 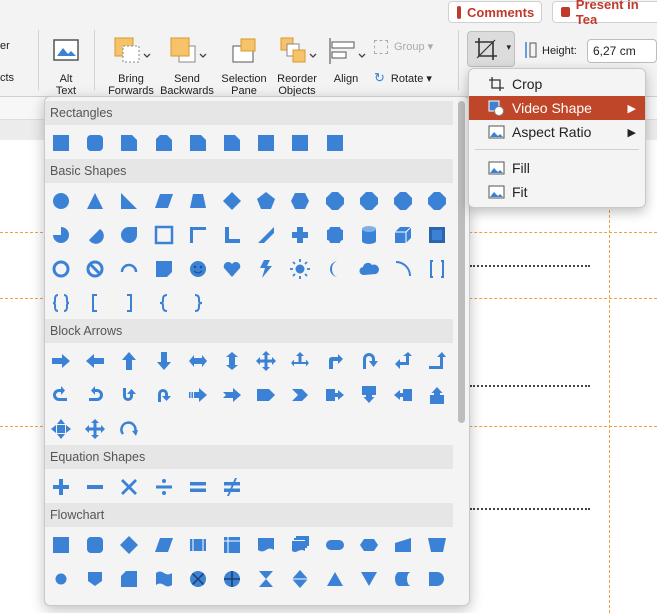 I want to click on selection-pane-button: Selection Pane, so click(x=244, y=66).